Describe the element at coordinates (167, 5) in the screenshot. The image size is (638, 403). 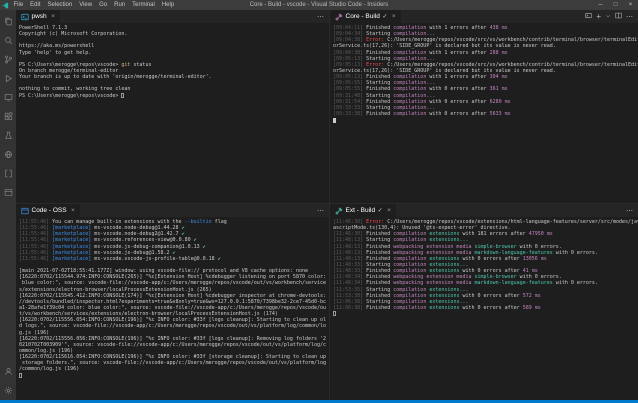
I see `menu-help: Help` at that location.